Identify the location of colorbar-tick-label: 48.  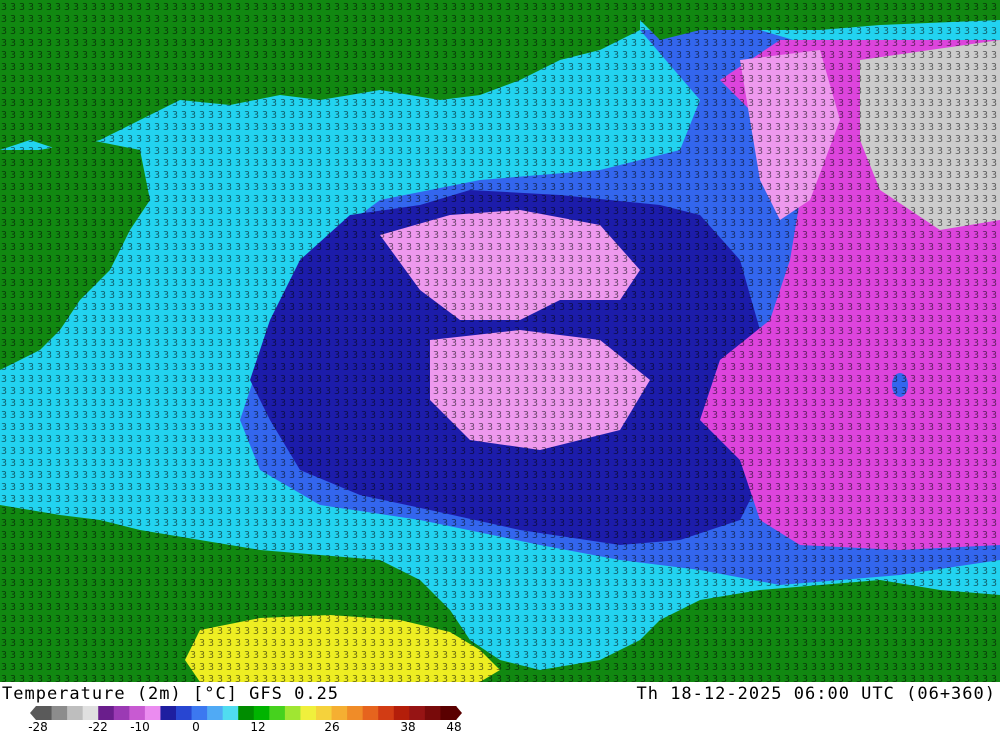
(454, 727).